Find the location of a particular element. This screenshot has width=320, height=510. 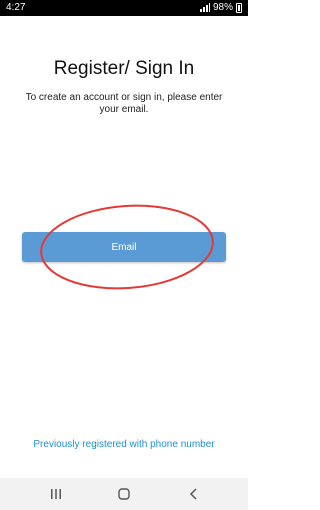

phone-login-link: Previously registered with phone number is located at coordinates (124, 444).